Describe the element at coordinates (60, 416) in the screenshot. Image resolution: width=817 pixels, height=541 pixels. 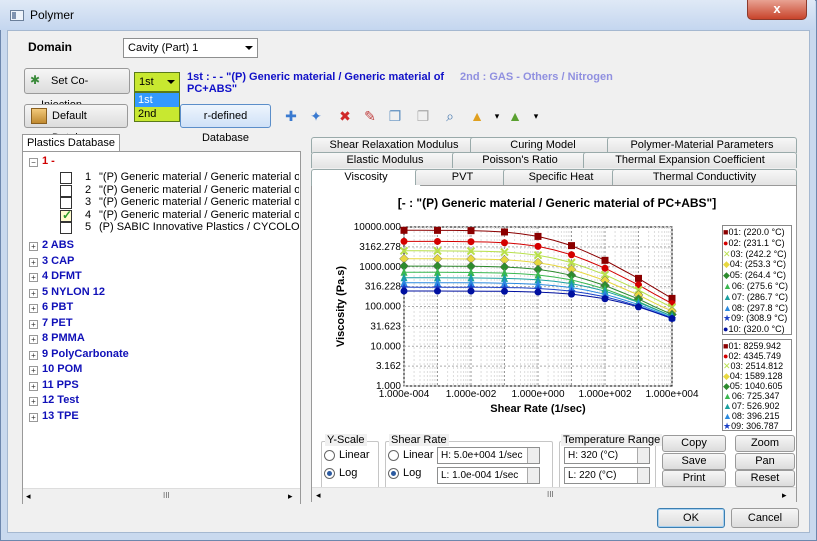
I see `material-group: 13 TPE` at that location.